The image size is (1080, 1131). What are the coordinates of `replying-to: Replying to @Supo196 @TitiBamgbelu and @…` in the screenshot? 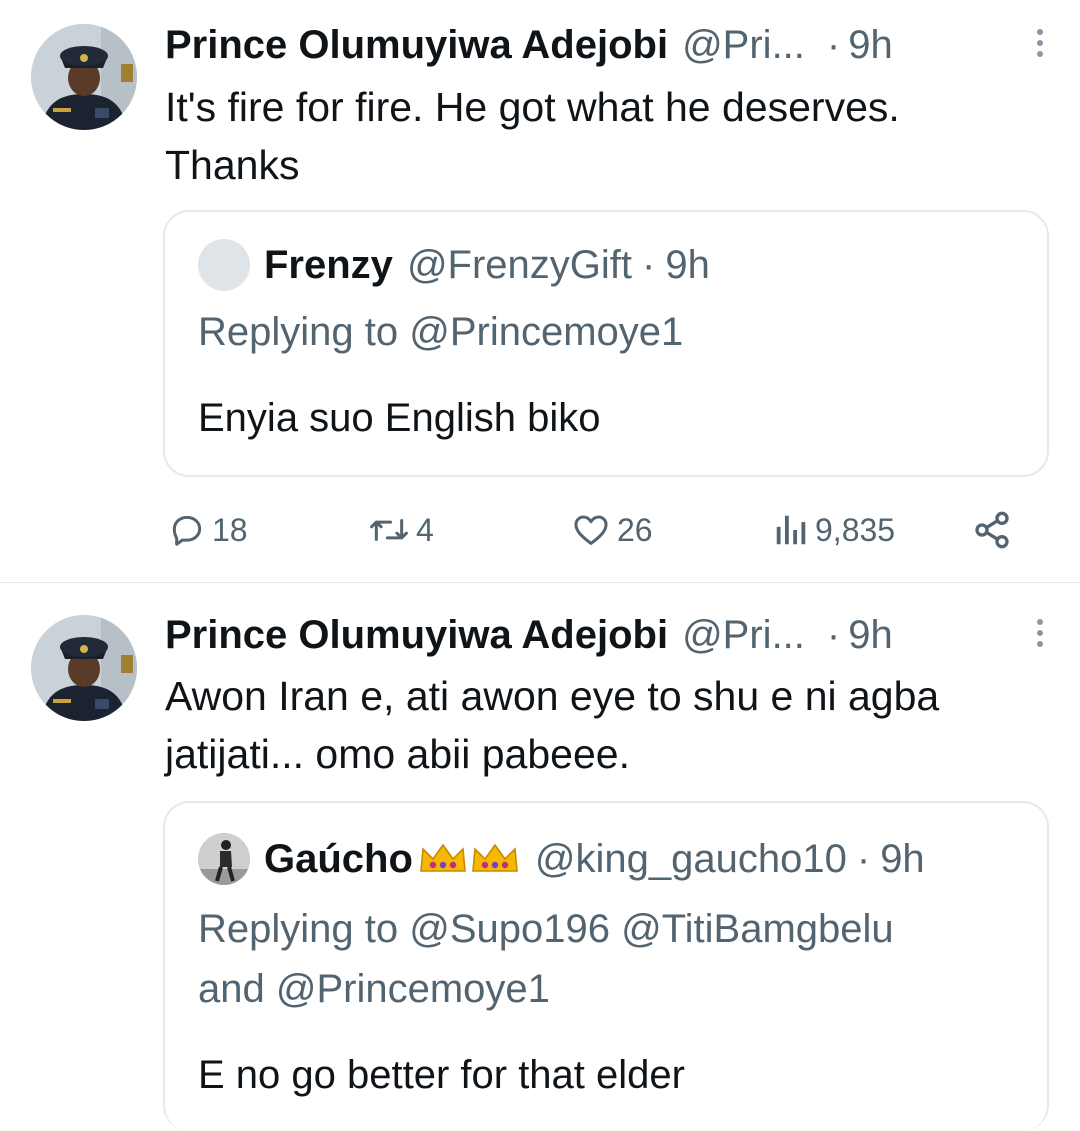 It's located at (608, 959).